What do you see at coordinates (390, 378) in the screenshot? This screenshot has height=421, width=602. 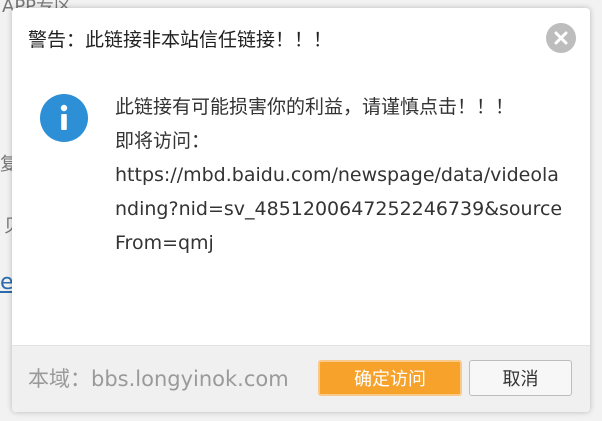 I see `confirm-visit-button: 确定访问` at bounding box center [390, 378].